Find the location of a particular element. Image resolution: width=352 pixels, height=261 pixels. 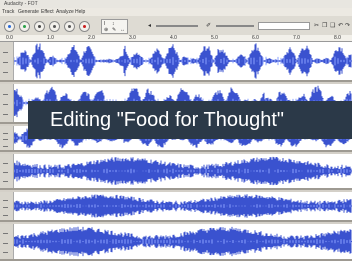

caption-overlay: Editing "Food for Thought" is located at coordinates (190, 120).